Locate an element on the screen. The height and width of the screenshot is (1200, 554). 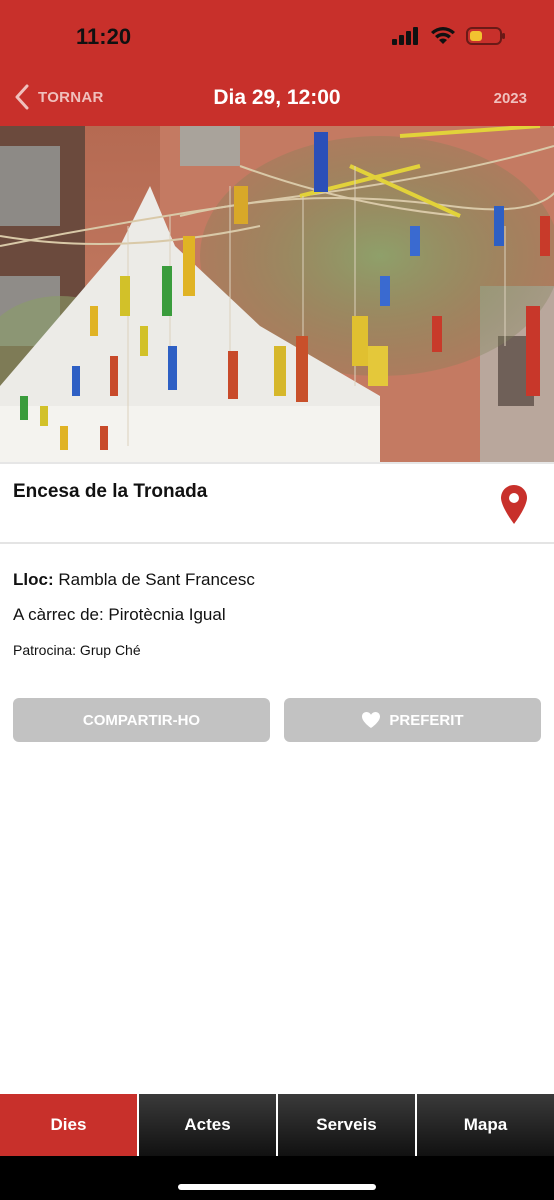
organizer-line: A càrrec de: Pirotècnia Igual is located at coordinates (119, 614).